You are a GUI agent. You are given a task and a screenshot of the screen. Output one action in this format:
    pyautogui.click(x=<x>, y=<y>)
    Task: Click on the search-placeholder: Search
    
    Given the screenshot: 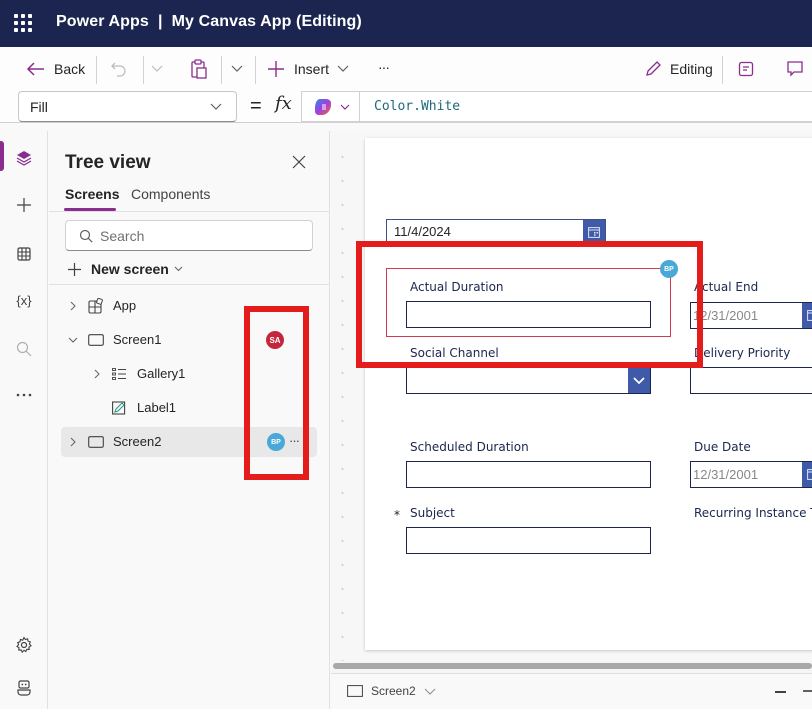 What is the action you would take?
    pyautogui.click(x=122, y=236)
    